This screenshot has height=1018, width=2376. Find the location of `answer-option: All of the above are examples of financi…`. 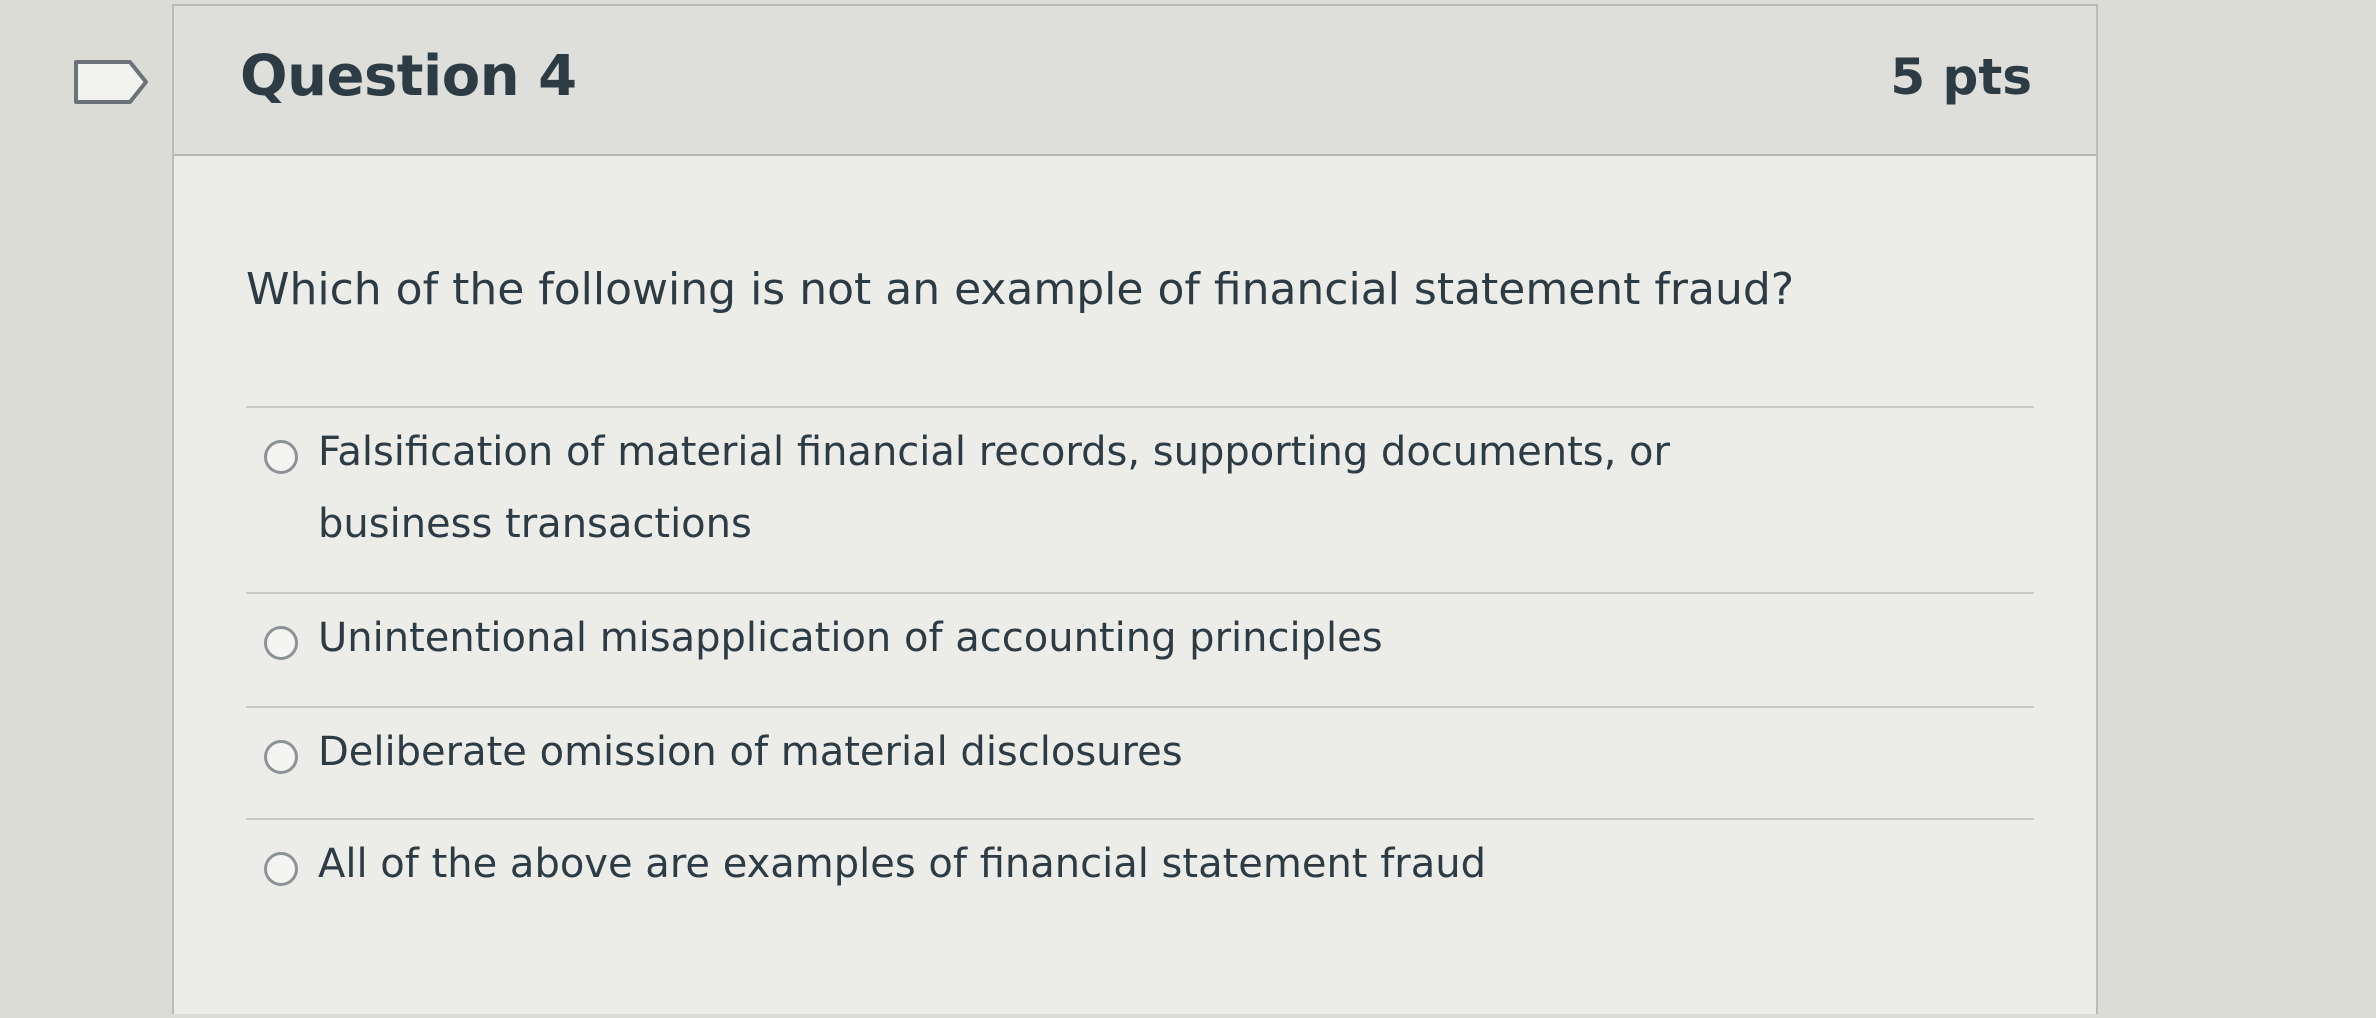

answer-option: All of the above are examples of financi… is located at coordinates (1140, 874).